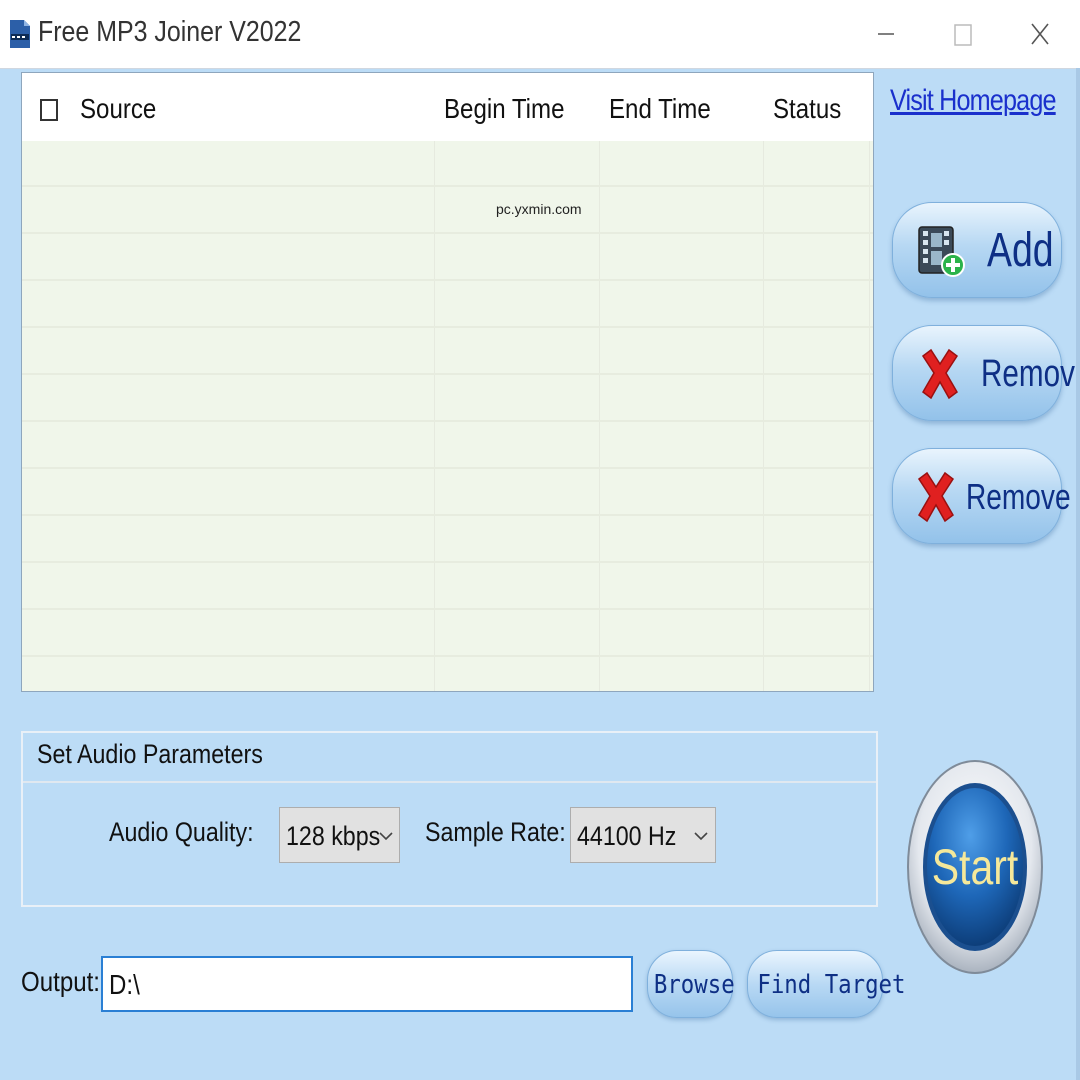 This screenshot has height=1080, width=1080. What do you see at coordinates (1023, 496) in the screenshot?
I see `remove-all-button-label: Remove All` at bounding box center [1023, 496].